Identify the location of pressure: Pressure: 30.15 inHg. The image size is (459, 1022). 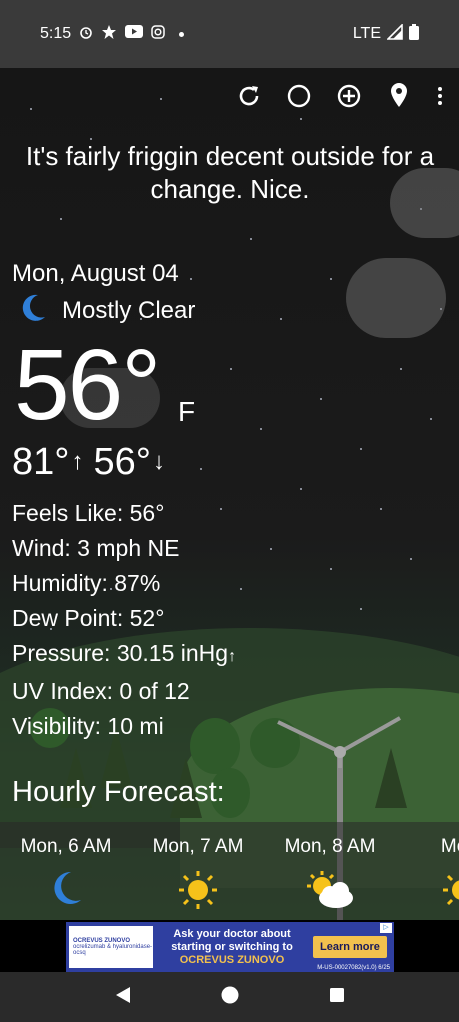
(120, 653).